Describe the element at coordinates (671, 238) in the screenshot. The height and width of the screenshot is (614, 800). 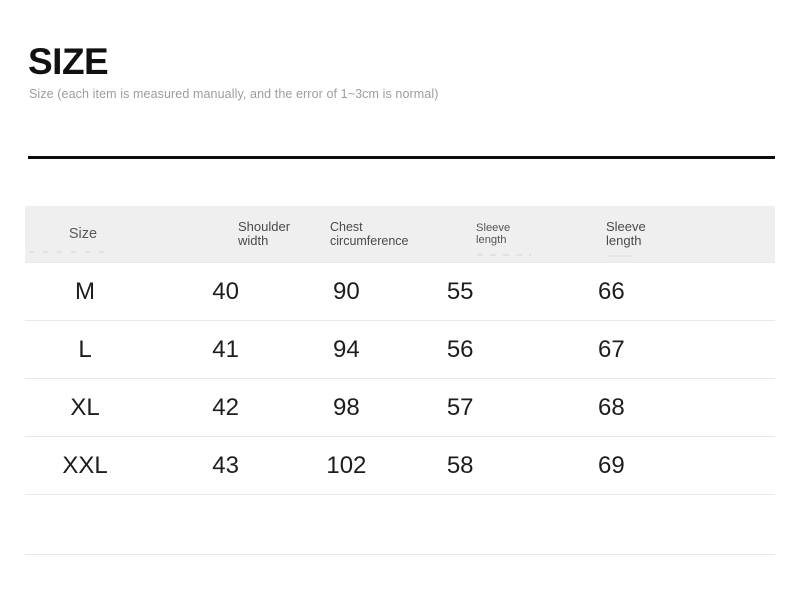
I see `column-header-sleeve-length-b: Sleeve length` at that location.